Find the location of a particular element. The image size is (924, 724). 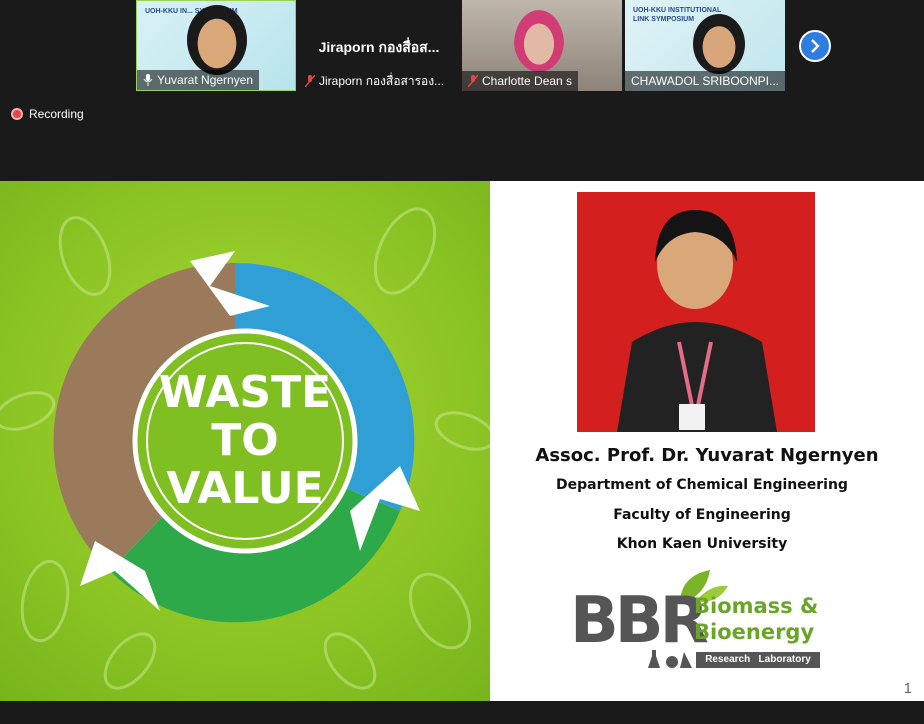

badge-text: WASTE TO VALUE is located at coordinates (245, 441).